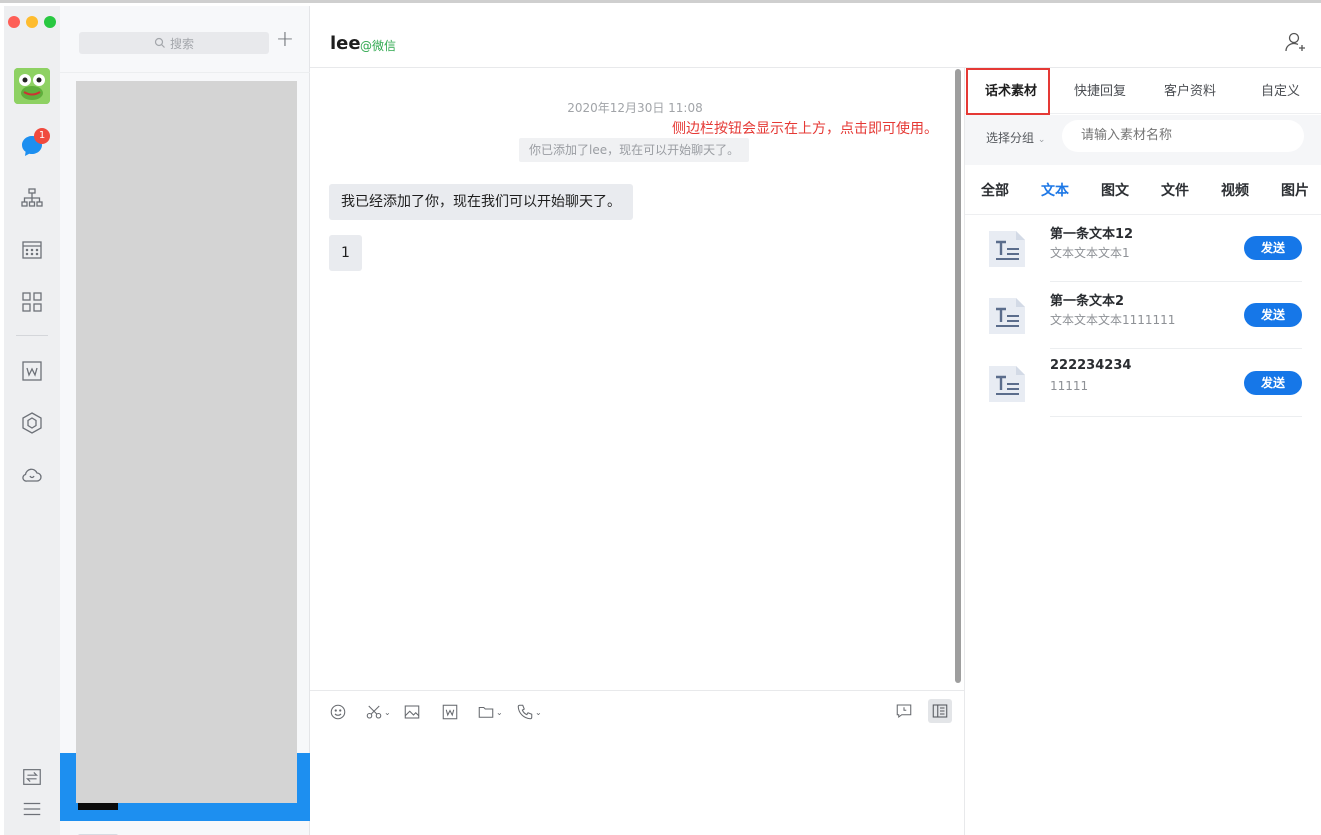  I want to click on category-text: 文本, so click(1055, 190).